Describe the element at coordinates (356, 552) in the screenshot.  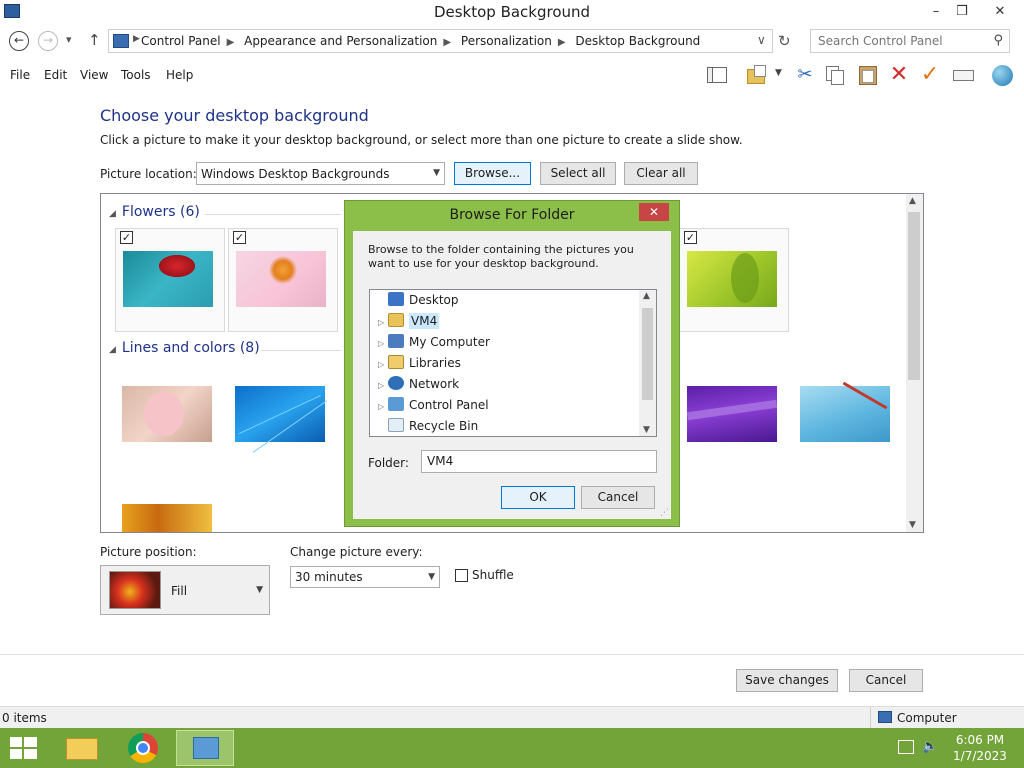
I see `change-picture-label: Change picture every:` at that location.